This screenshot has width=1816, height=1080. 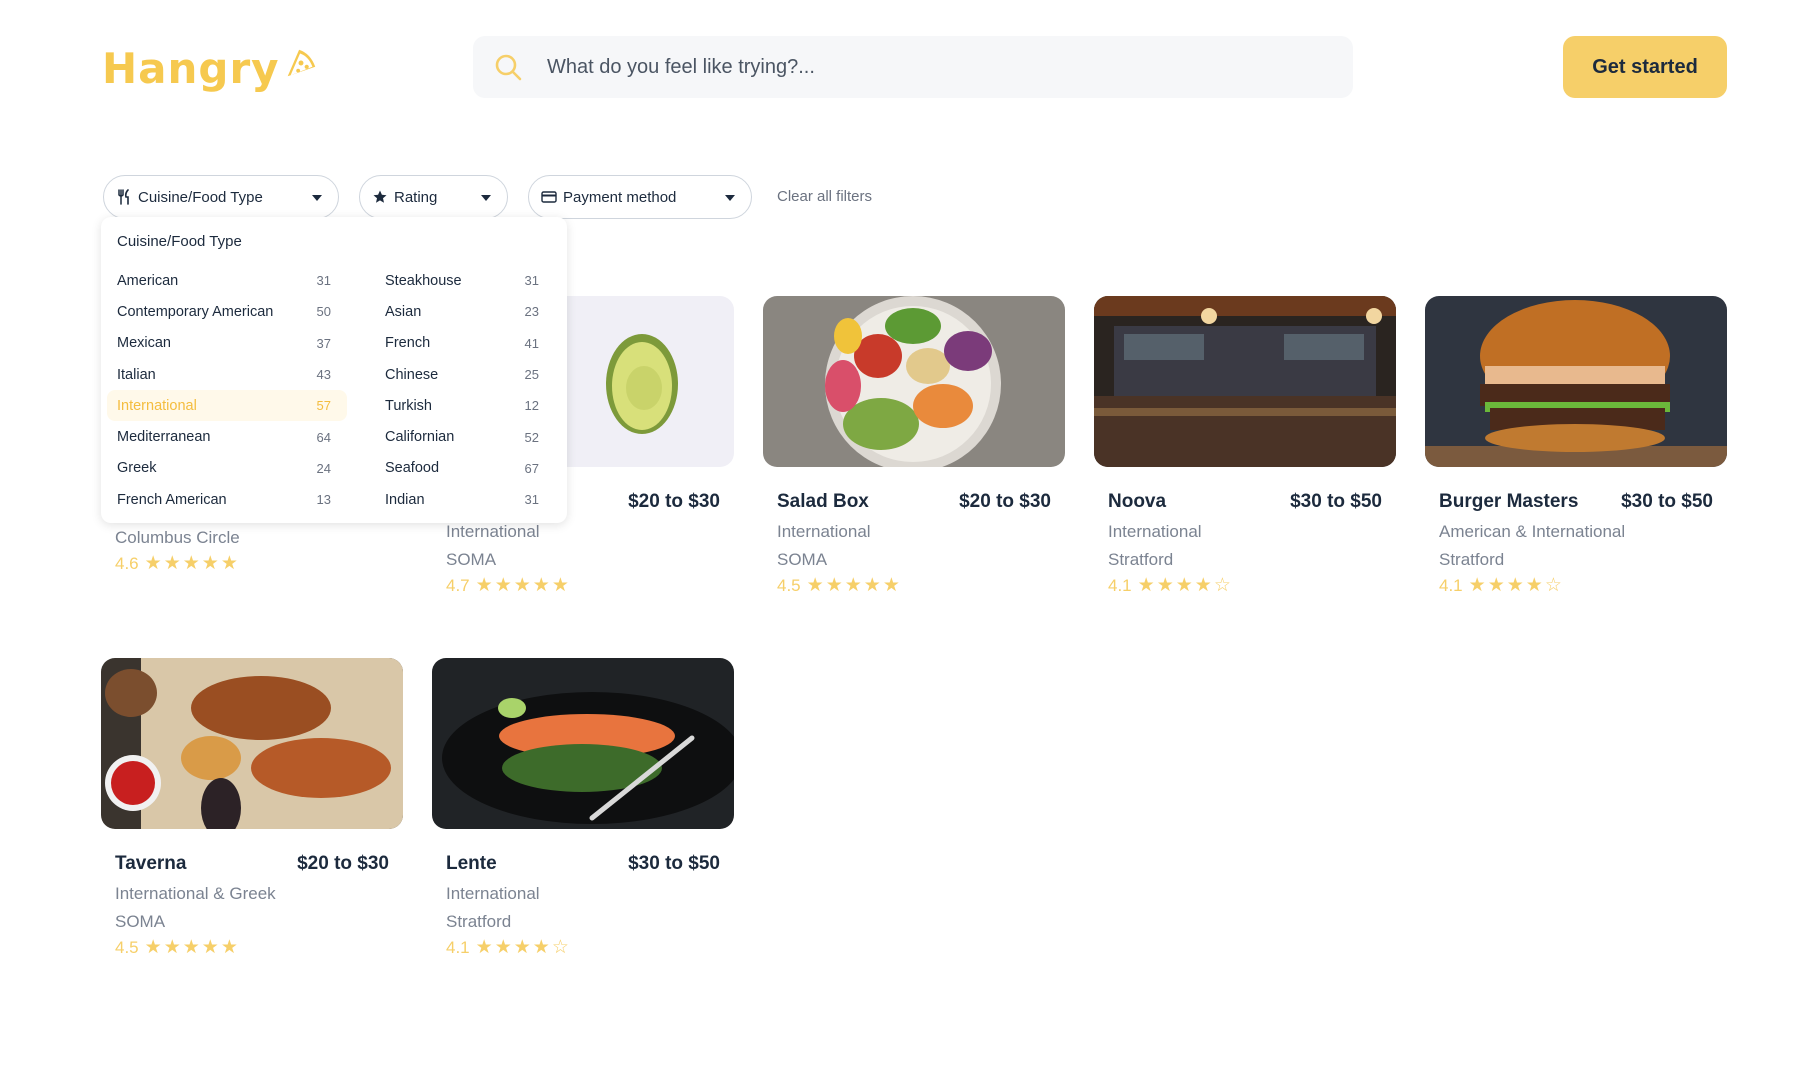 What do you see at coordinates (227, 374) in the screenshot?
I see `dropdown-item: Italian 43` at bounding box center [227, 374].